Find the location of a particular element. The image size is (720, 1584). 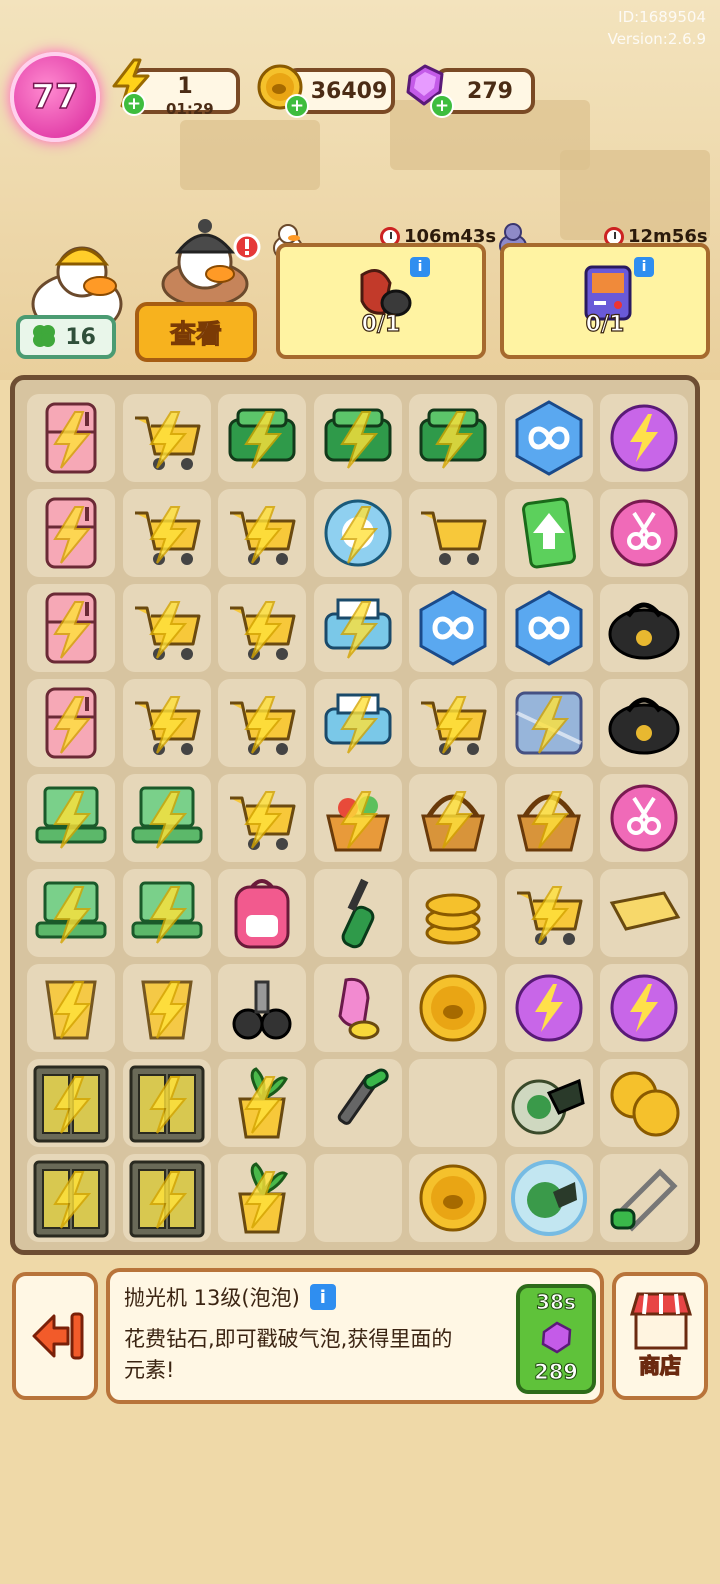

cart-icon is located at coordinates (263, 630).